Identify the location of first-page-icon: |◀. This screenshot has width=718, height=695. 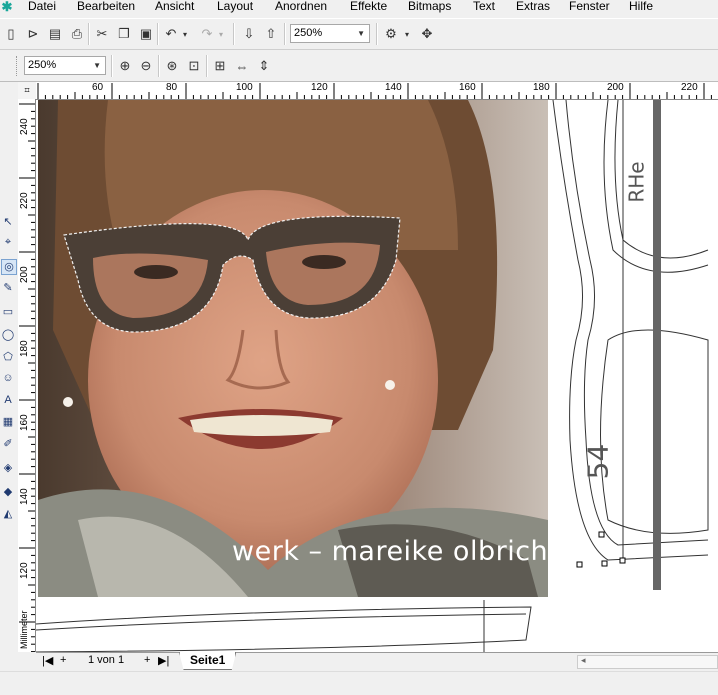
(47, 660).